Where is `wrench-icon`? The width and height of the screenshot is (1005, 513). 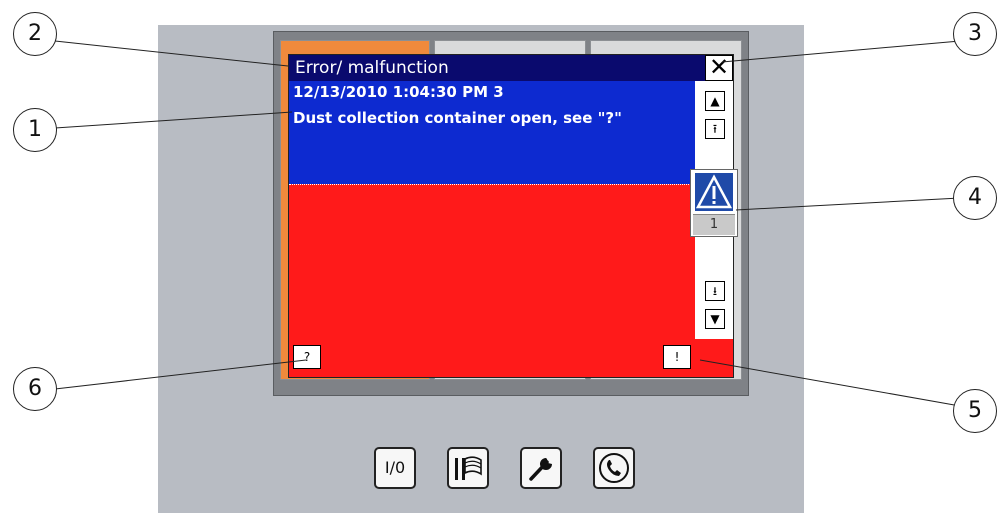 wrench-icon is located at coordinates (540, 469).